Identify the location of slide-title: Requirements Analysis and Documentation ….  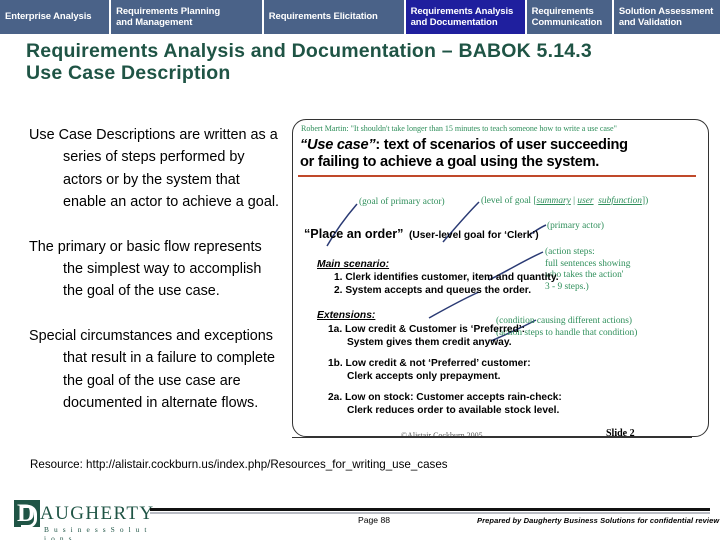
(366, 62).